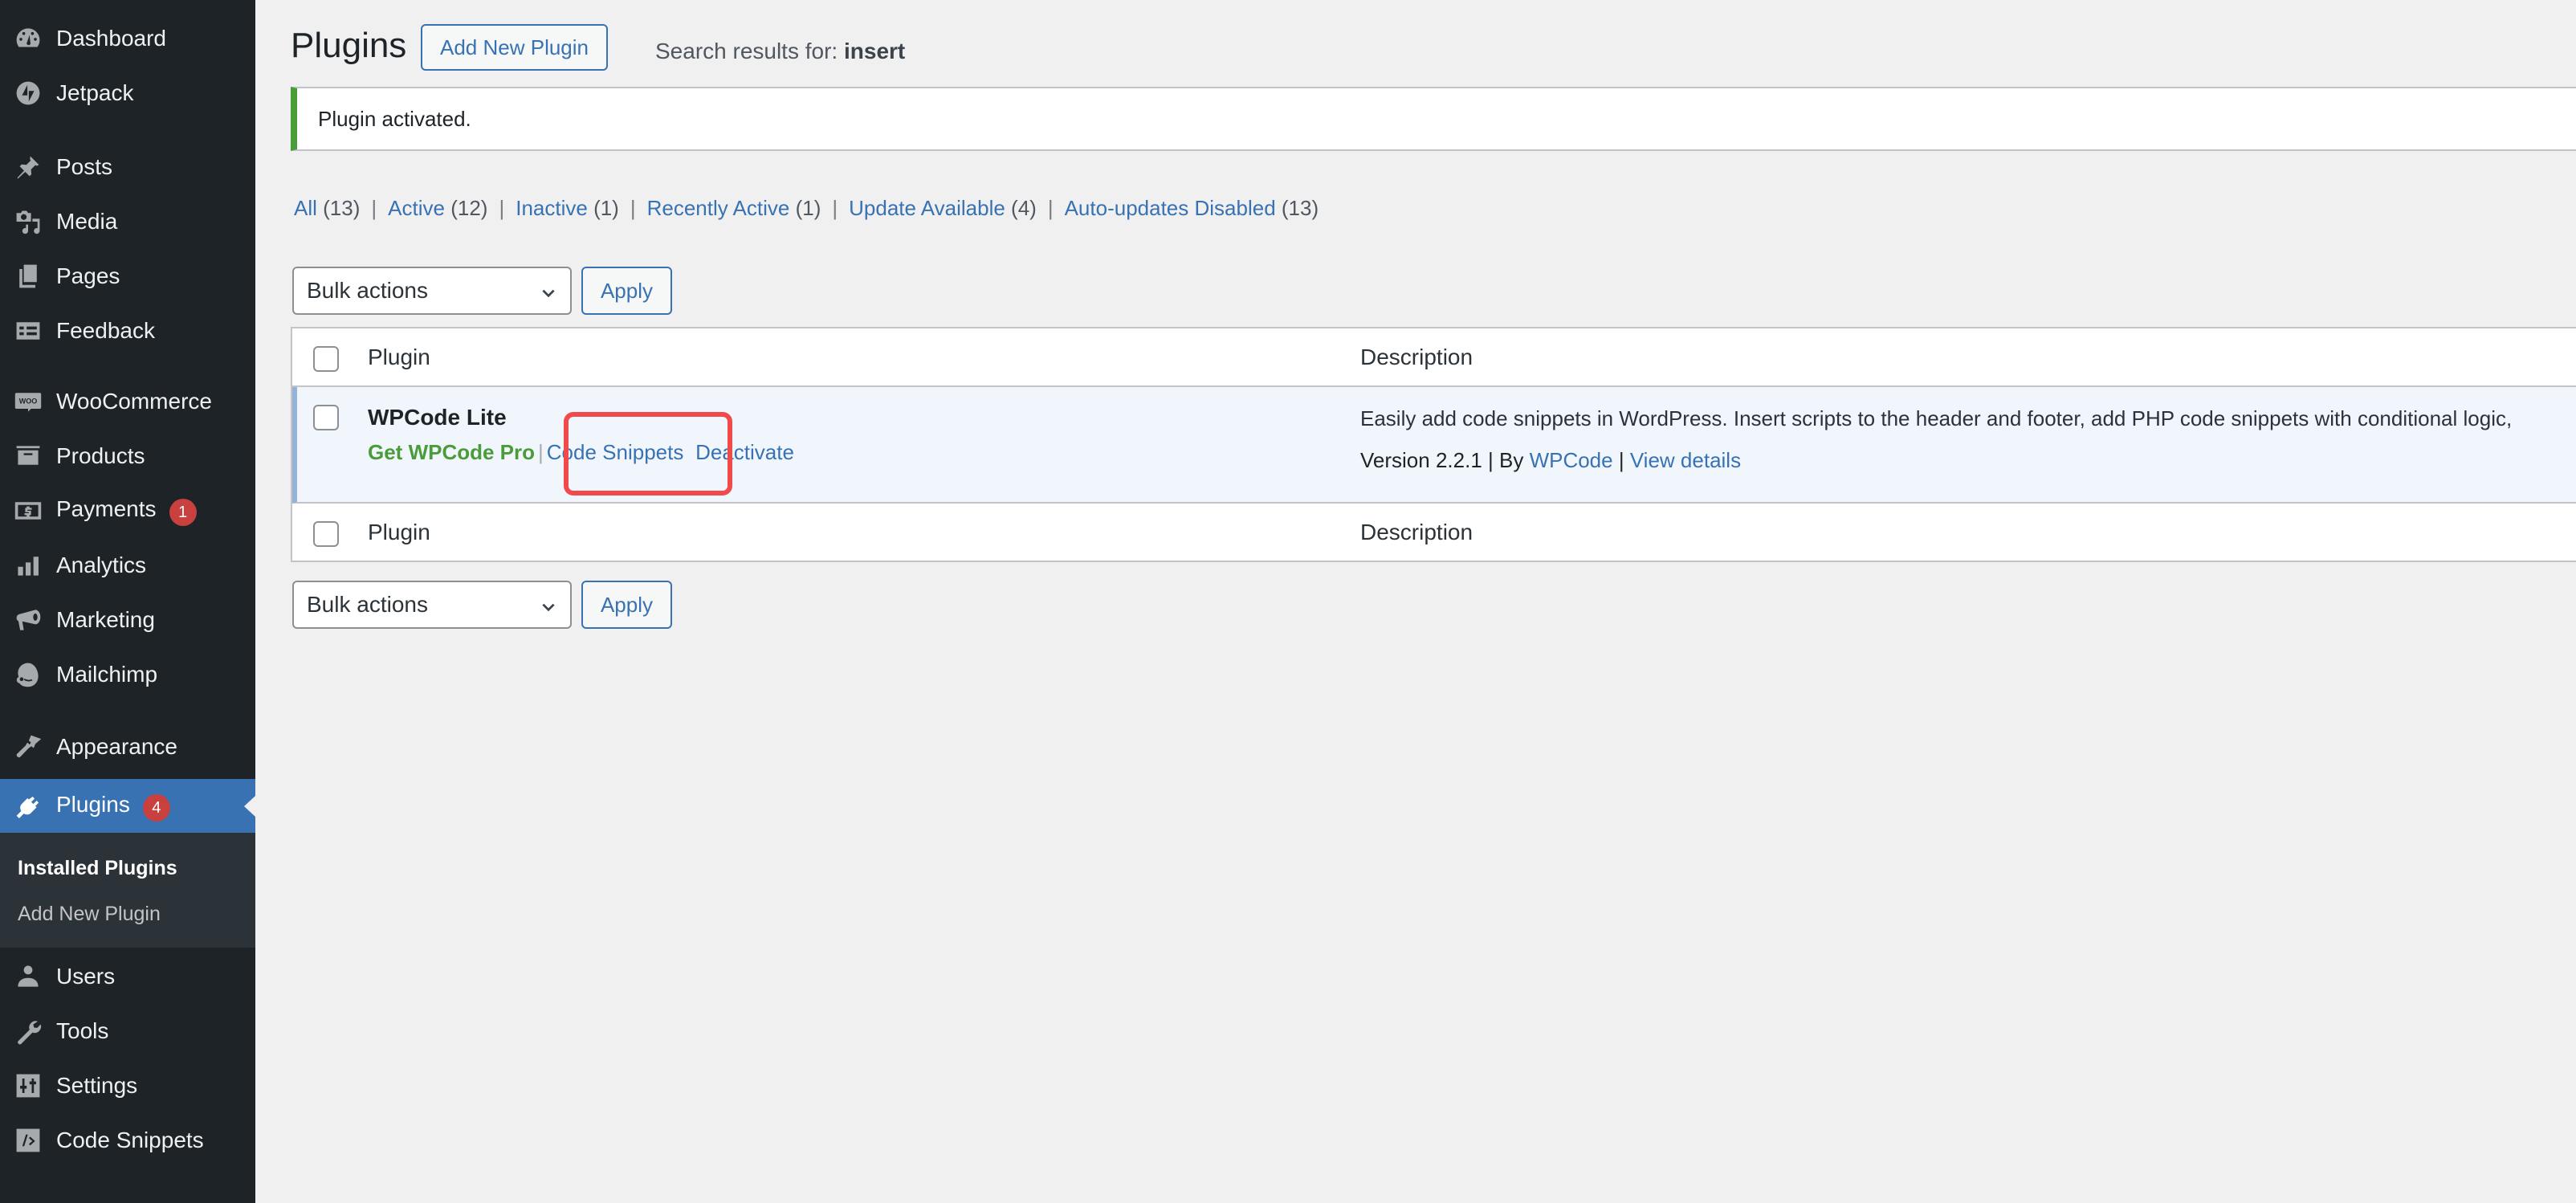  I want to click on sidebar-item-appearance: Appearance, so click(128, 747).